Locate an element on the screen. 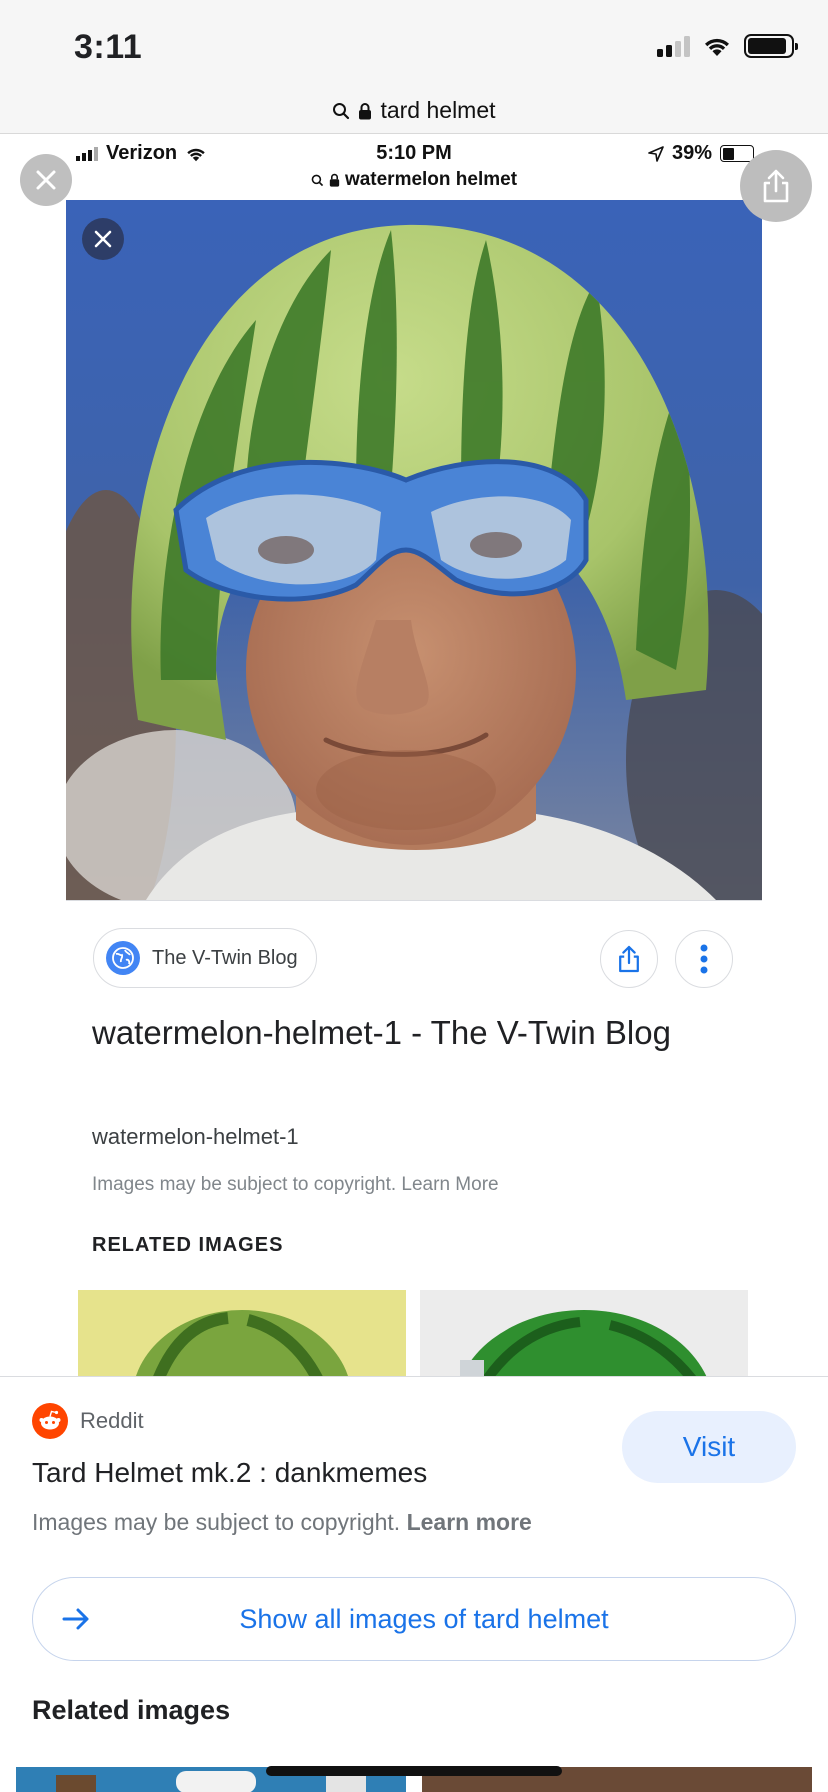 The image size is (828, 1792). battery-level is located at coordinates (767, 46).